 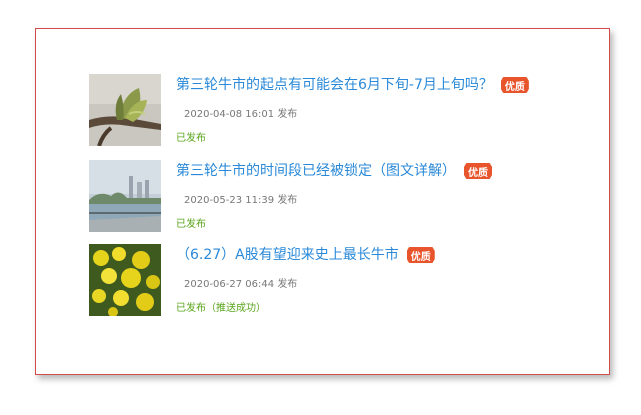 I want to click on article-title-row: 第三轮牛市的起点有可能会在6月下旬-7月上旬吗？ 优质, so click(x=352, y=85).